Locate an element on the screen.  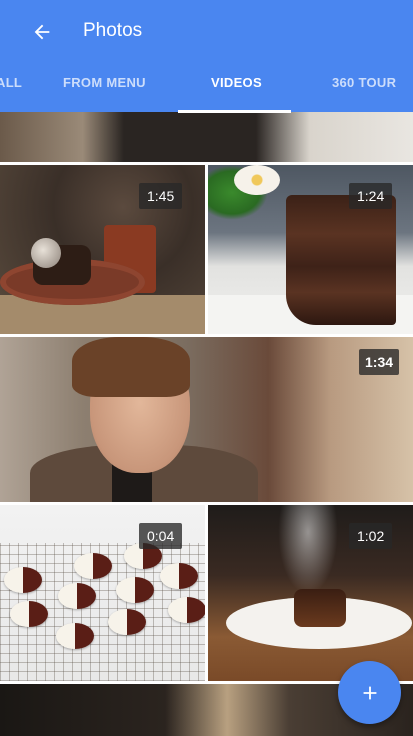
add-button is located at coordinates (369, 692).